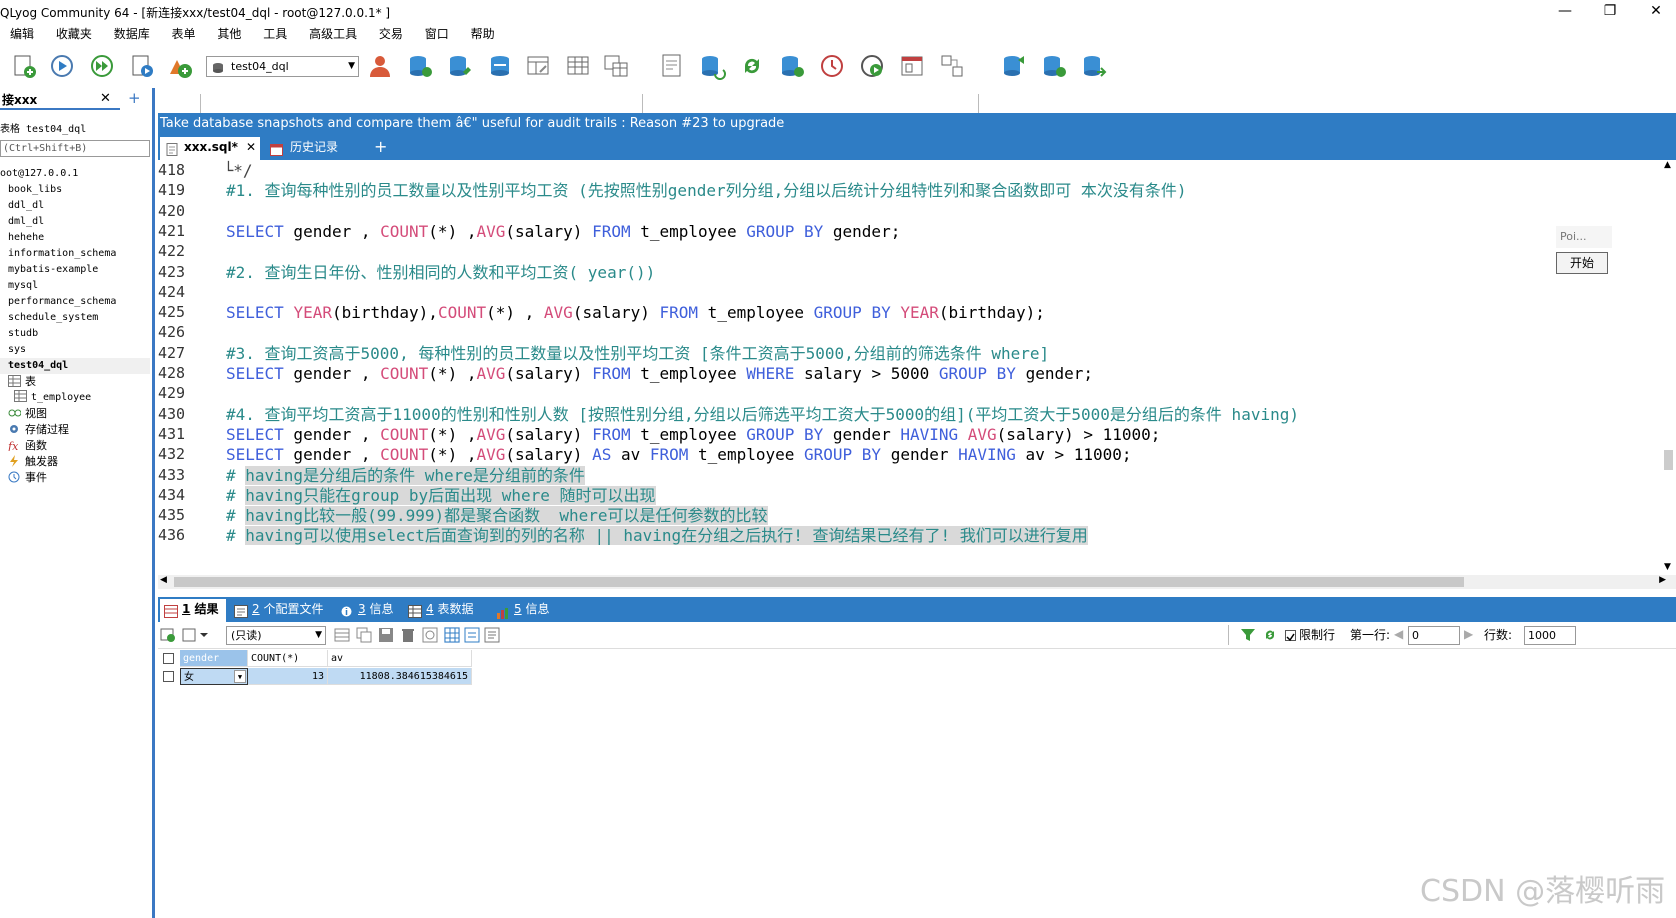  I want to click on column-header: av, so click(400, 658).